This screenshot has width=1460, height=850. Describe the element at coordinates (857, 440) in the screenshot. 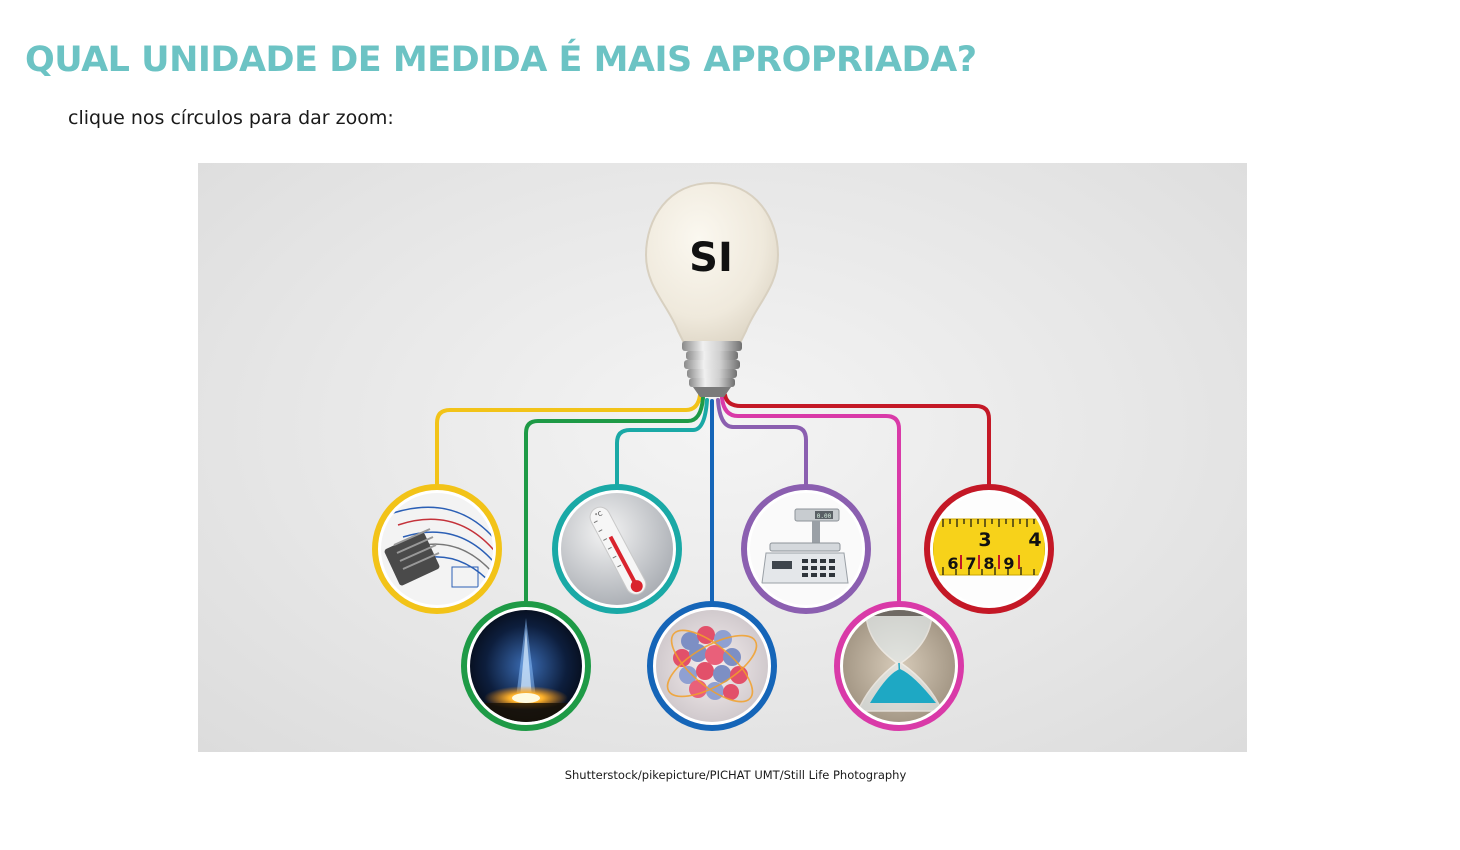

I see `red-connector` at that location.